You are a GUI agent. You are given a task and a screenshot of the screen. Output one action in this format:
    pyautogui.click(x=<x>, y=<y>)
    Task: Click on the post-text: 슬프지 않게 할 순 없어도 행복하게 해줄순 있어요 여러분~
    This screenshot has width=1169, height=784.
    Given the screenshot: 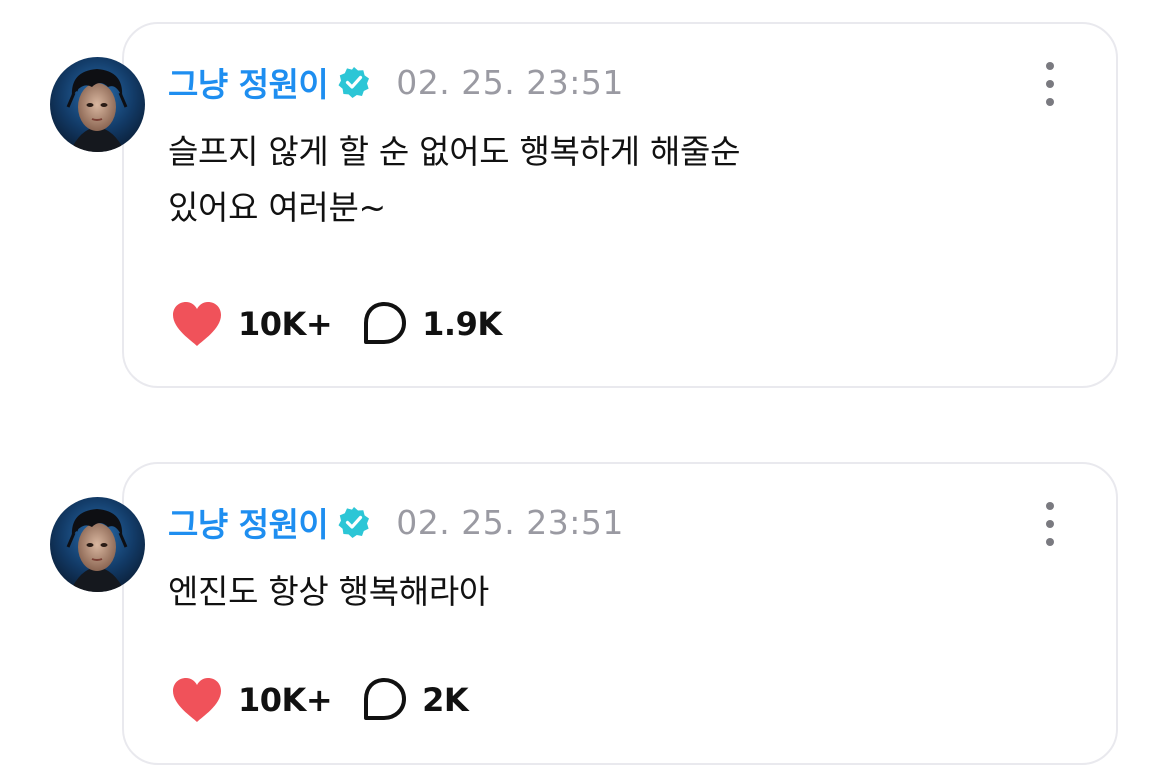 What is the action you would take?
    pyautogui.click(x=548, y=180)
    